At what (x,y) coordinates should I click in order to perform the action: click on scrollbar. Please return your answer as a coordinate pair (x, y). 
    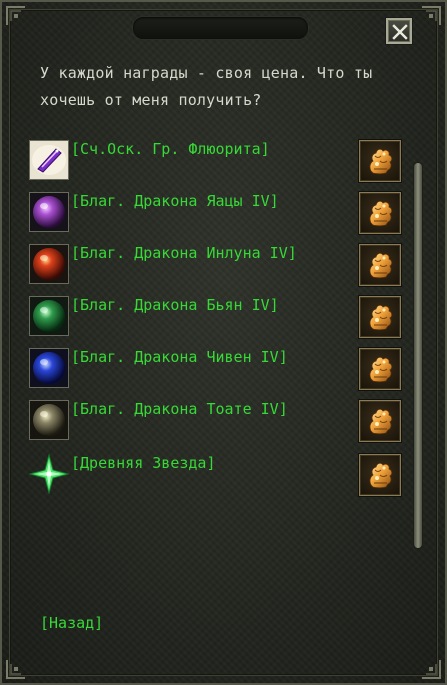
    Looking at the image, I should click on (418, 355).